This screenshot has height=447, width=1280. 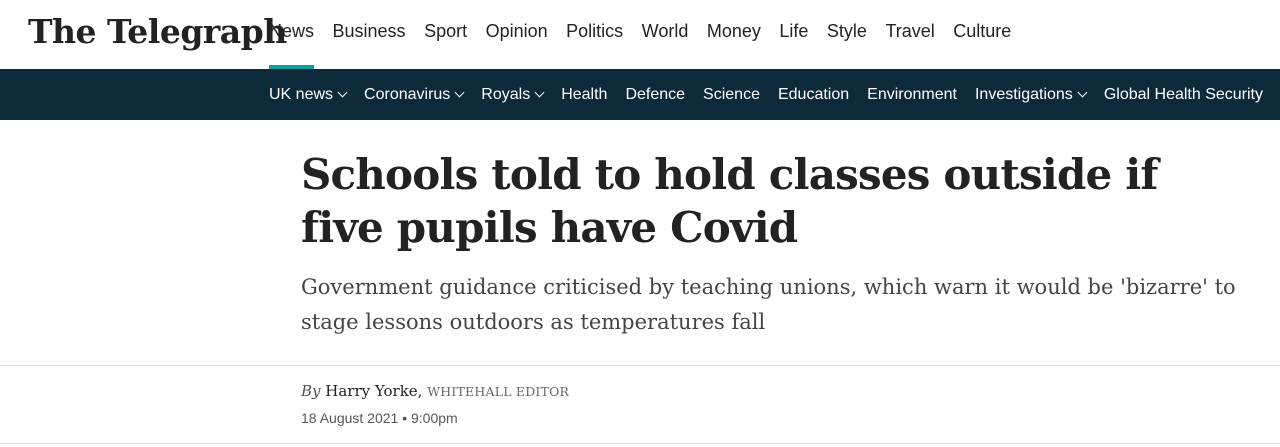 I want to click on subnav-item-label: UK news, so click(x=301, y=94).